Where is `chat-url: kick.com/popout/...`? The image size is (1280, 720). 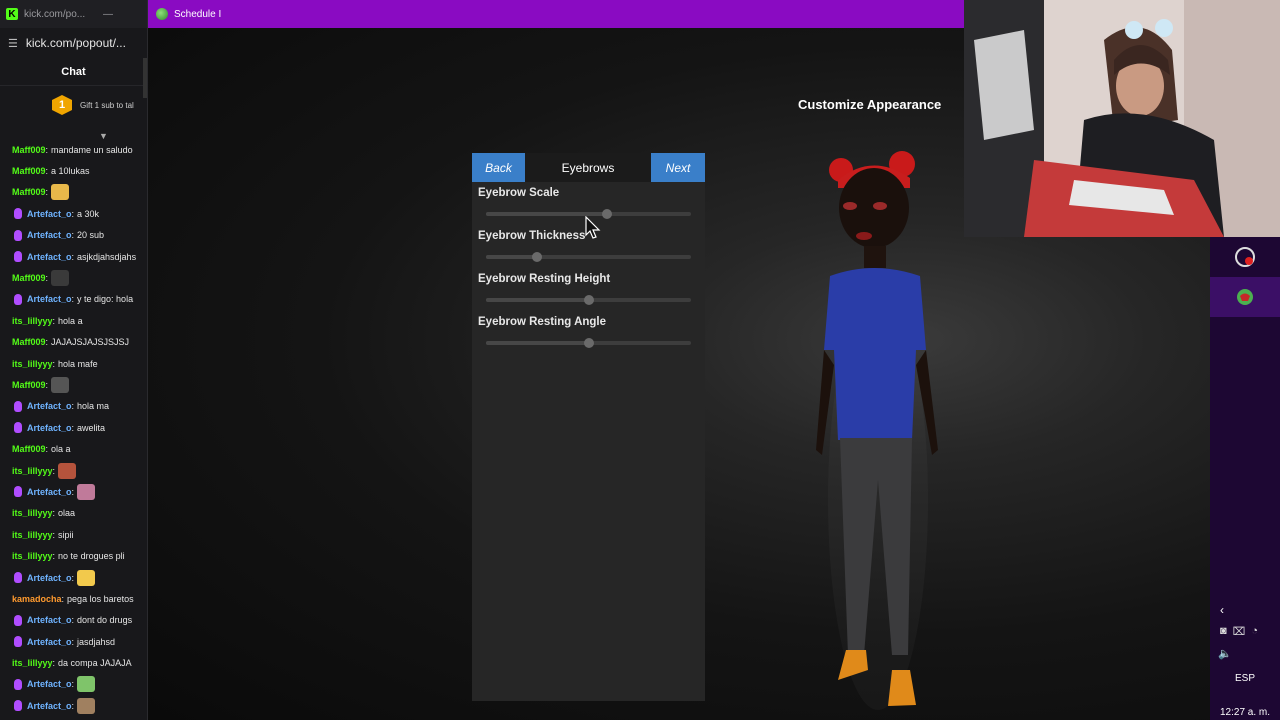 chat-url: kick.com/popout/... is located at coordinates (76, 43).